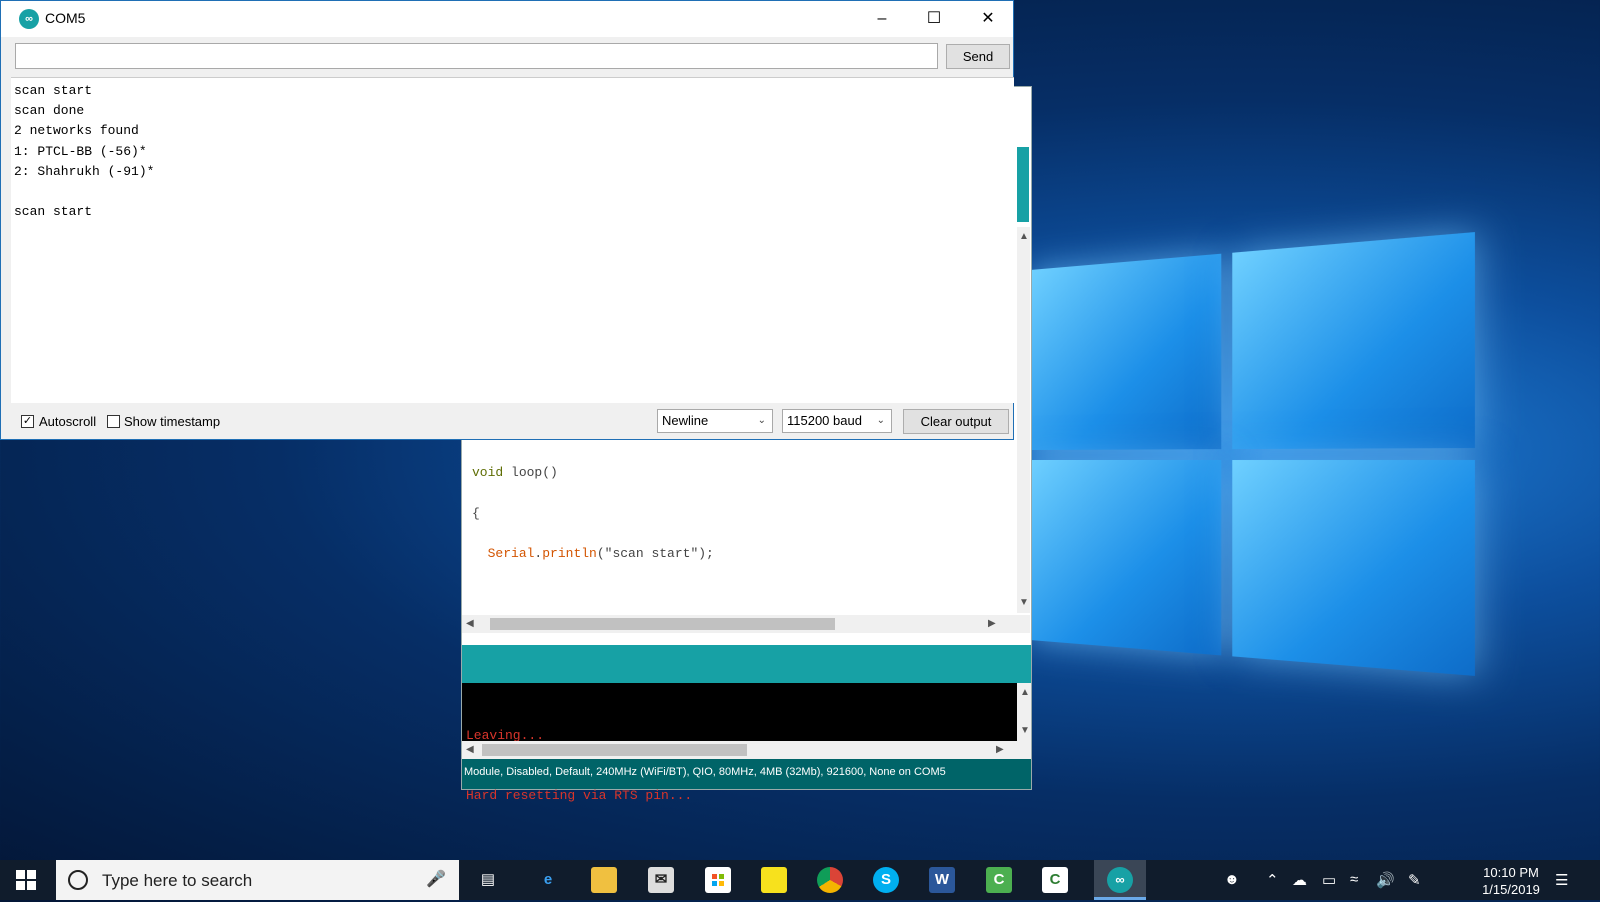 The image size is (1600, 902). What do you see at coordinates (744, 594) in the screenshot?
I see `code-line` at bounding box center [744, 594].